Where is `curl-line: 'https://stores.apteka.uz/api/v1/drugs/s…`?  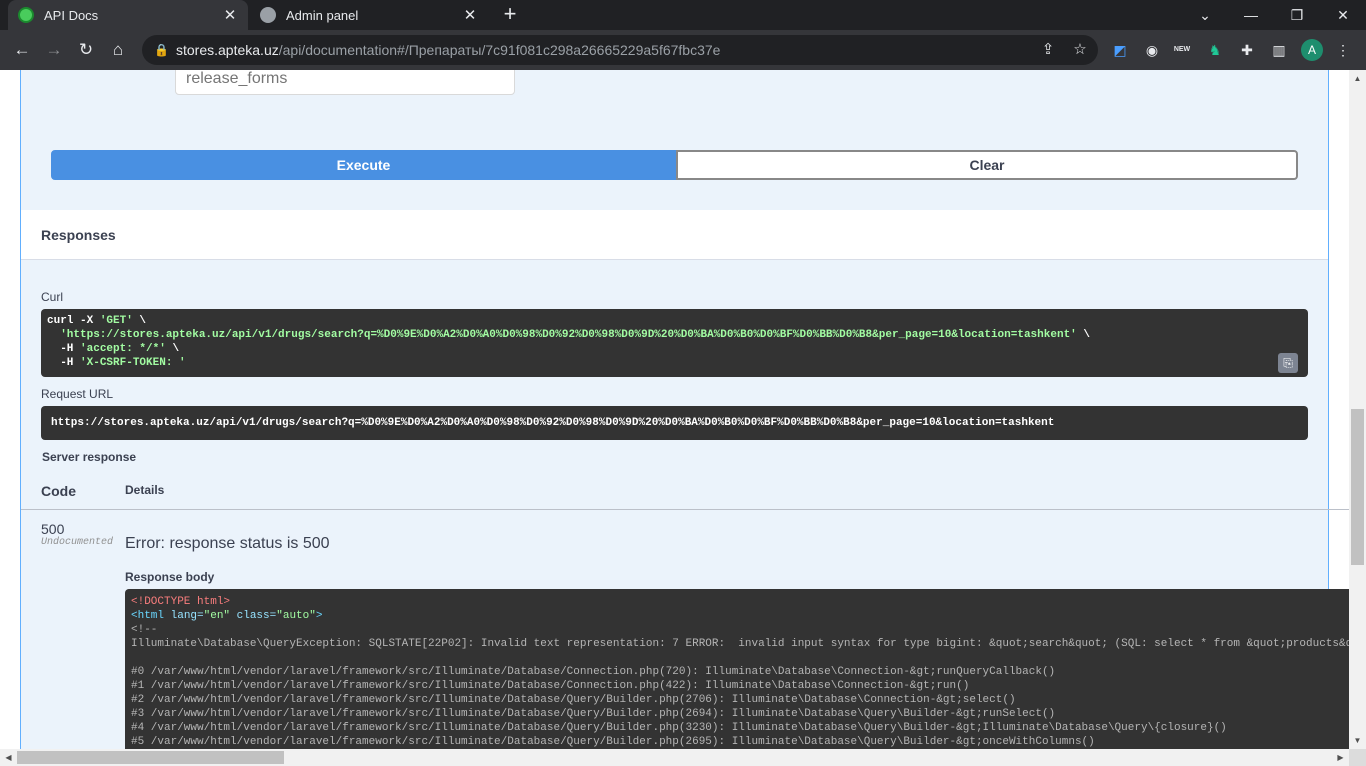
curl-line: 'https://stores.apteka.uz/api/v1/drugs/s… is located at coordinates (575, 335).